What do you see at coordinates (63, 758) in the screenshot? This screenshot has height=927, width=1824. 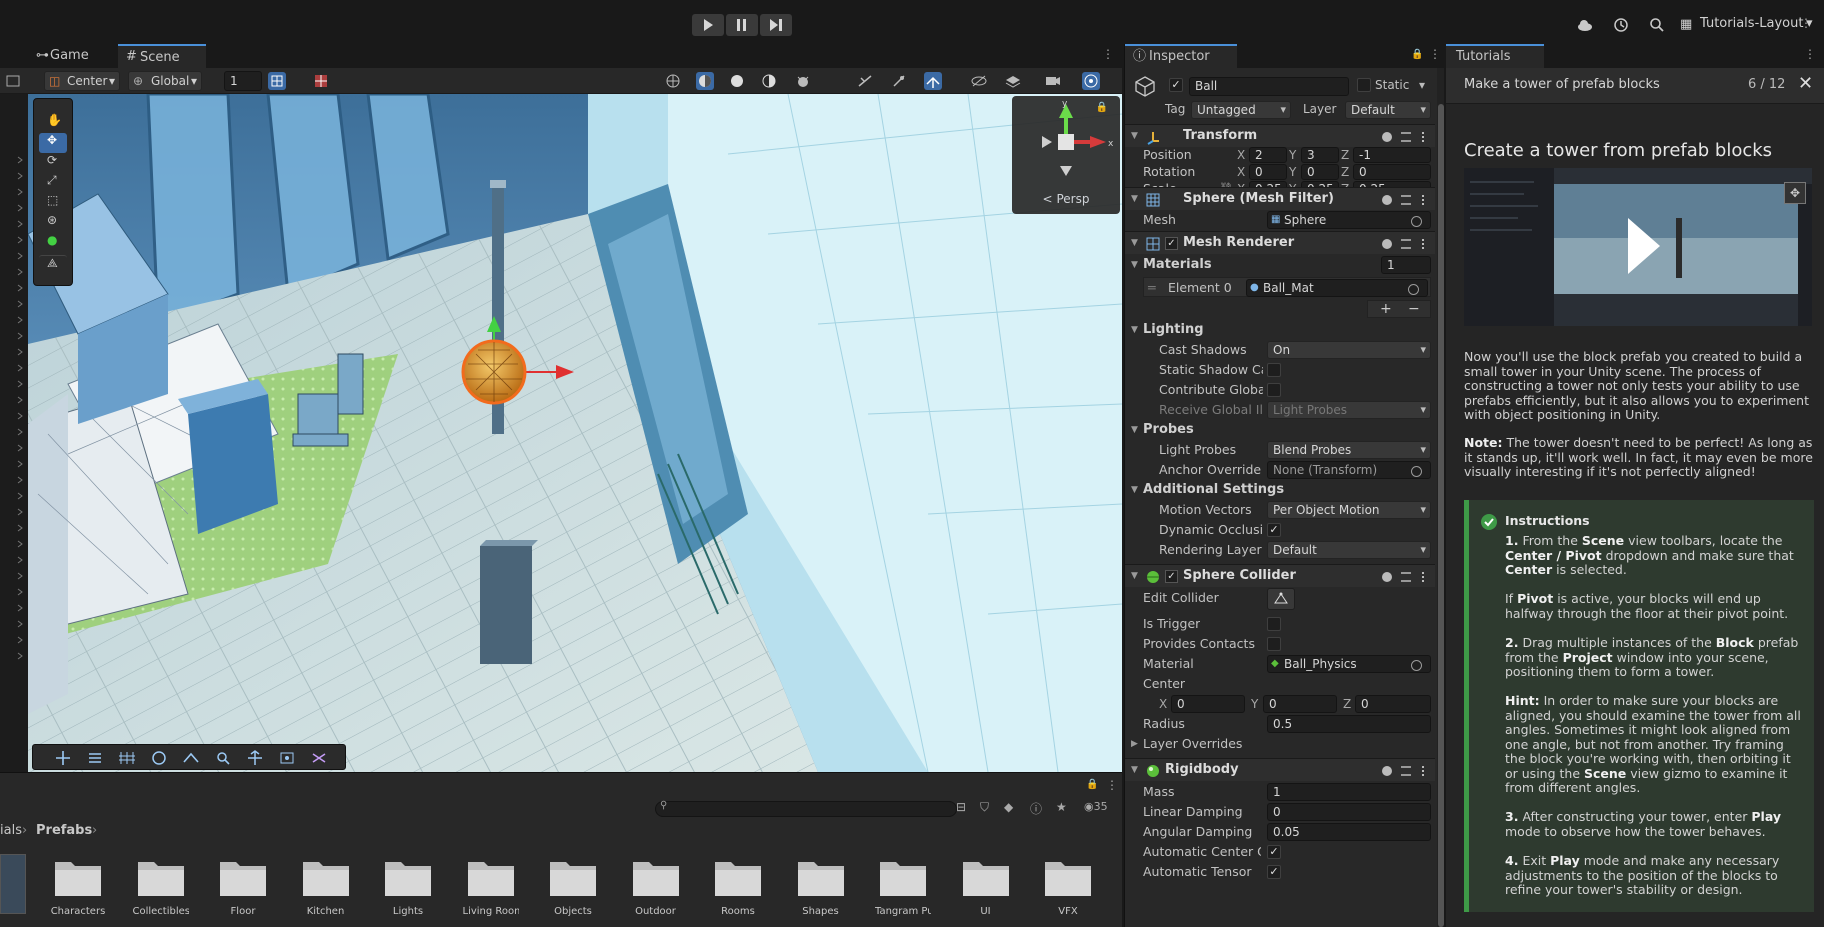 I see `move-icon` at bounding box center [63, 758].